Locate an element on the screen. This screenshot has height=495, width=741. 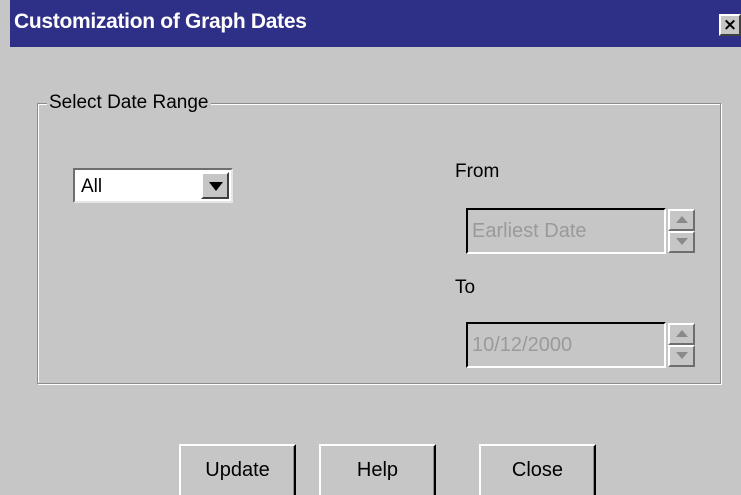
from-date-decrement-button is located at coordinates (681, 242).